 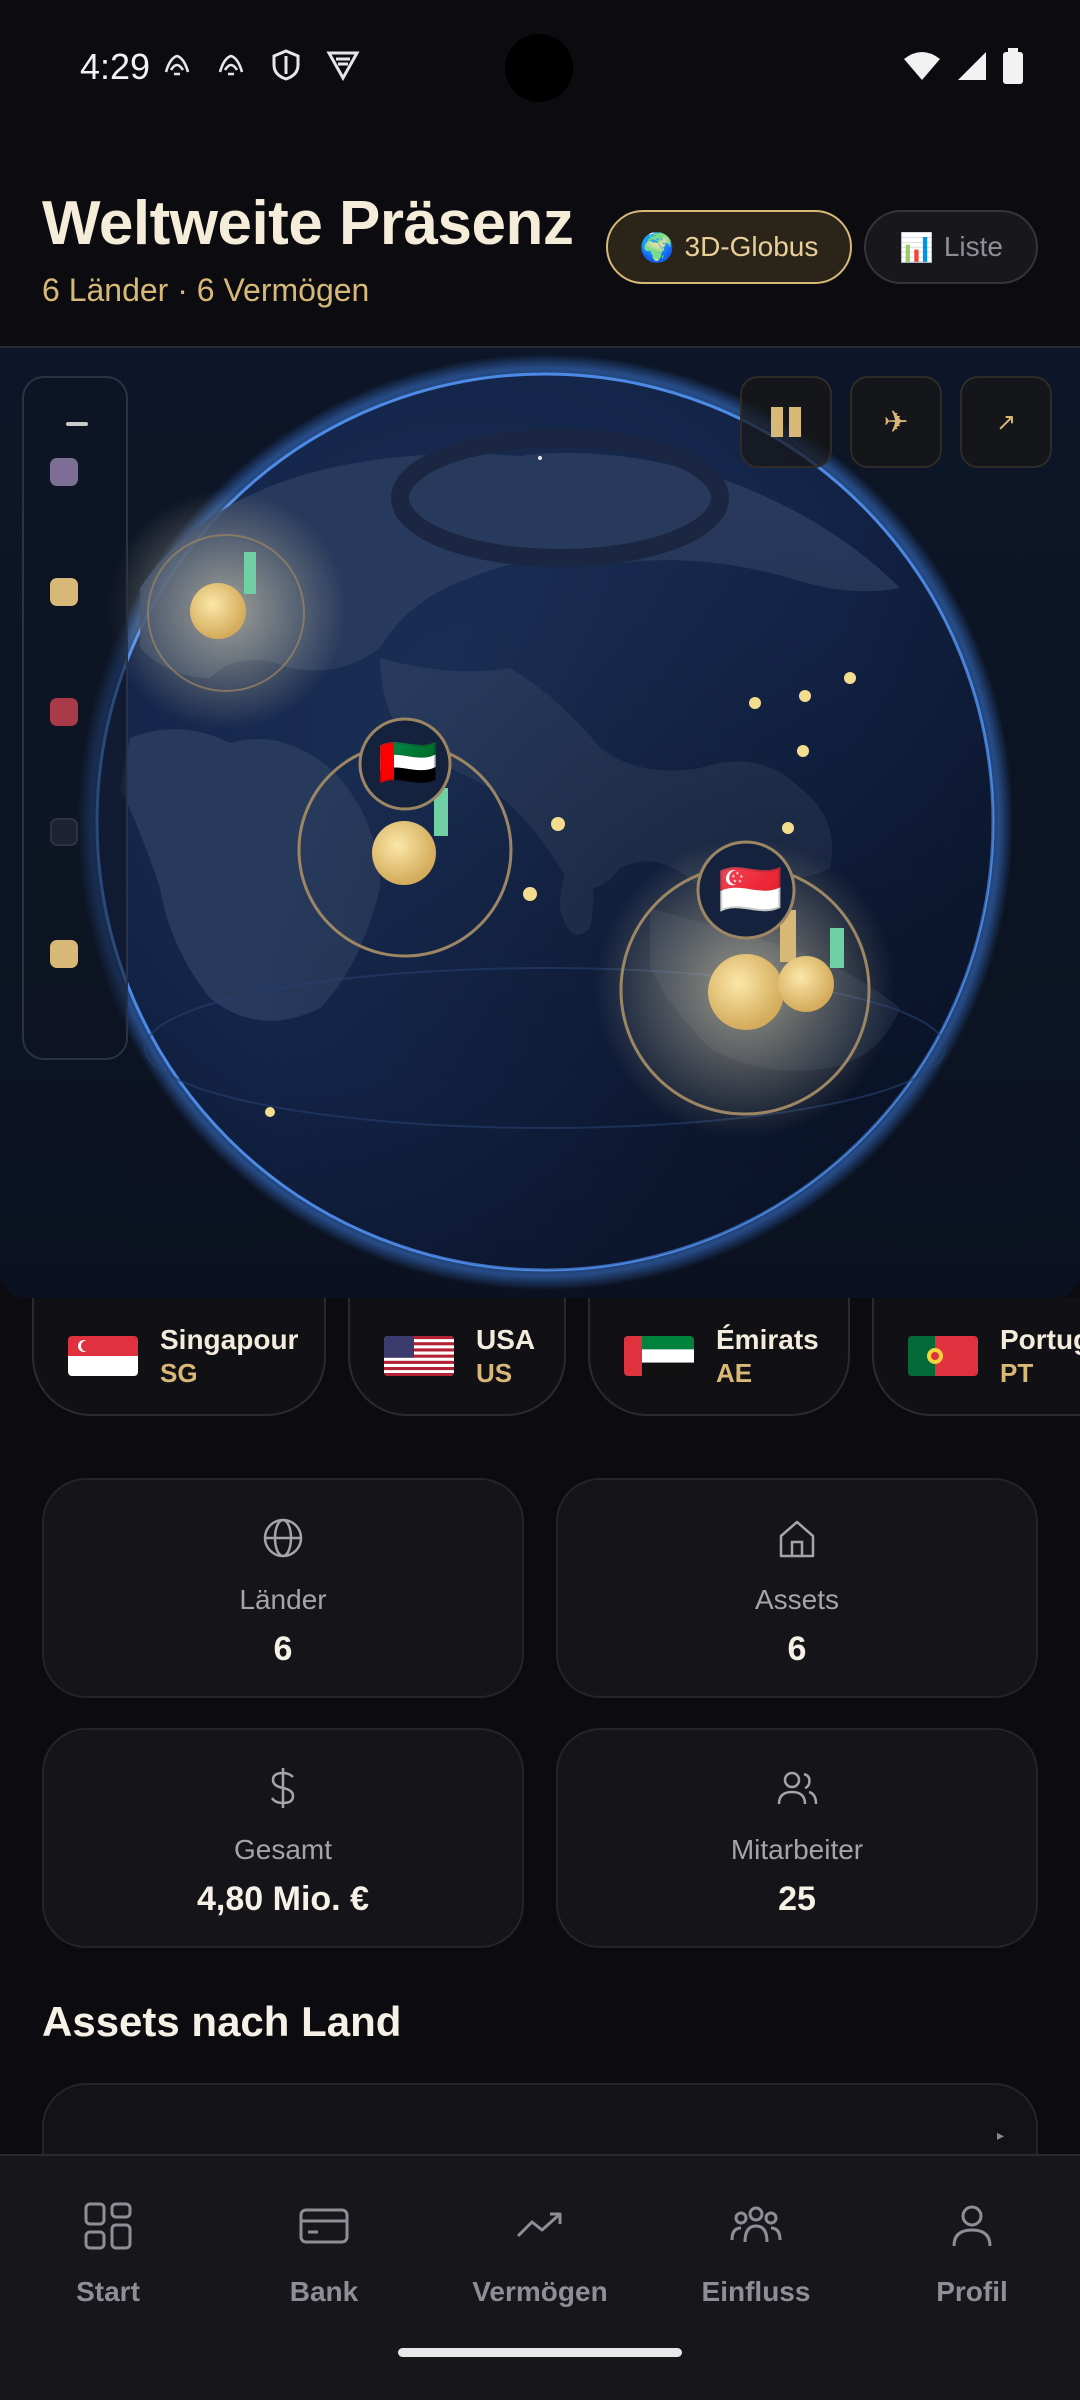 I want to click on country-name: Singapour, so click(x=229, y=1339).